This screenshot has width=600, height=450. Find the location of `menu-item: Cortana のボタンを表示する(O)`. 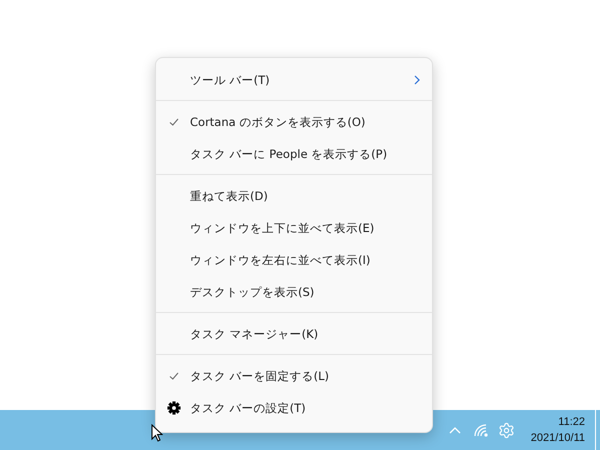

menu-item: Cortana のボタンを表示する(O) is located at coordinates (294, 122).